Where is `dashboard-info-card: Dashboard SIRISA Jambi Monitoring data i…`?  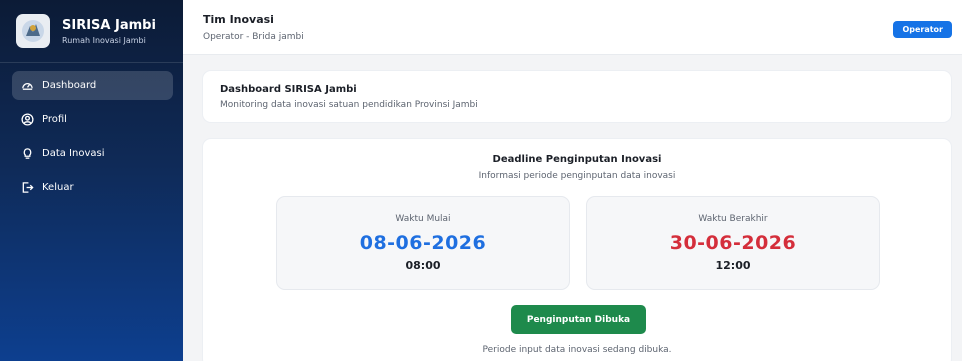 dashboard-info-card: Dashboard SIRISA Jambi Monitoring data i… is located at coordinates (577, 96).